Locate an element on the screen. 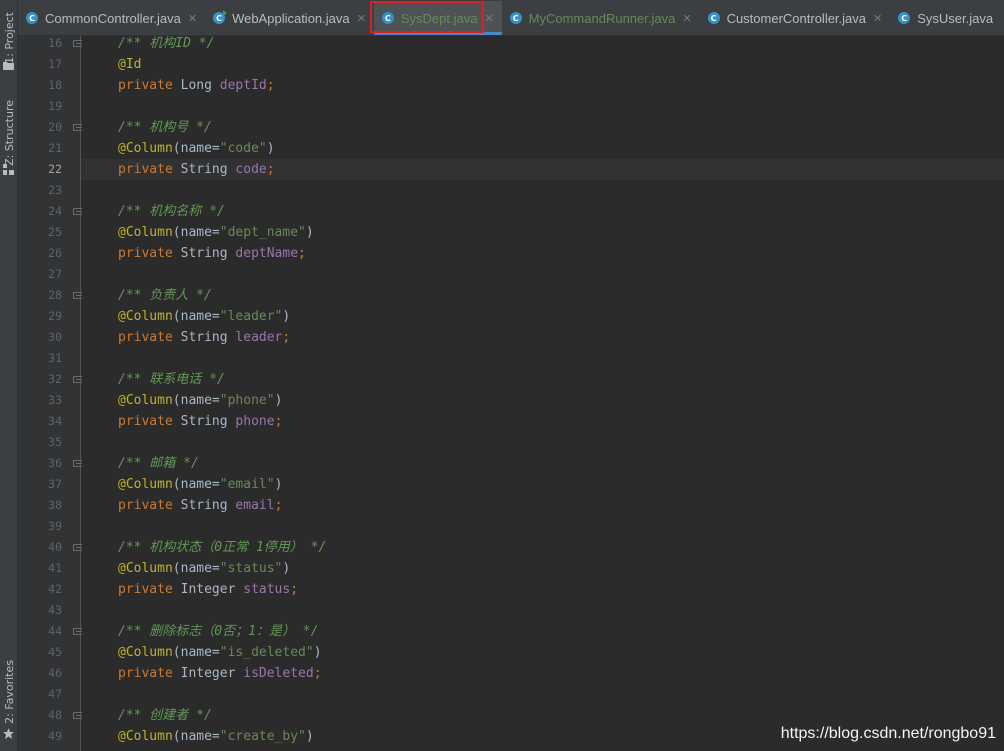 The width and height of the screenshot is (1004, 751). code-token-str: "leader" is located at coordinates (251, 316).